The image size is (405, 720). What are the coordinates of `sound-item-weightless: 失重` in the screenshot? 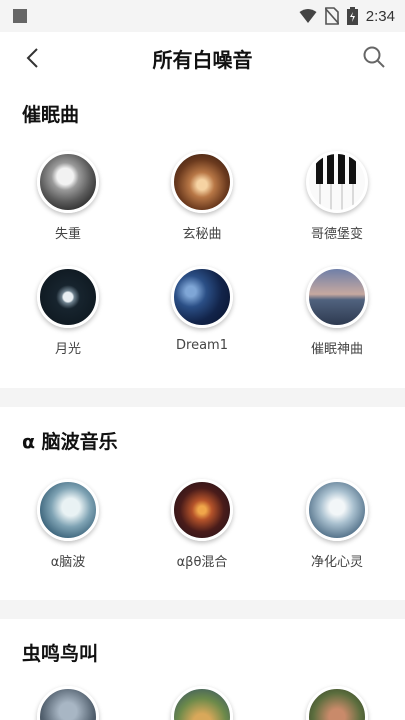 It's located at (68, 196).